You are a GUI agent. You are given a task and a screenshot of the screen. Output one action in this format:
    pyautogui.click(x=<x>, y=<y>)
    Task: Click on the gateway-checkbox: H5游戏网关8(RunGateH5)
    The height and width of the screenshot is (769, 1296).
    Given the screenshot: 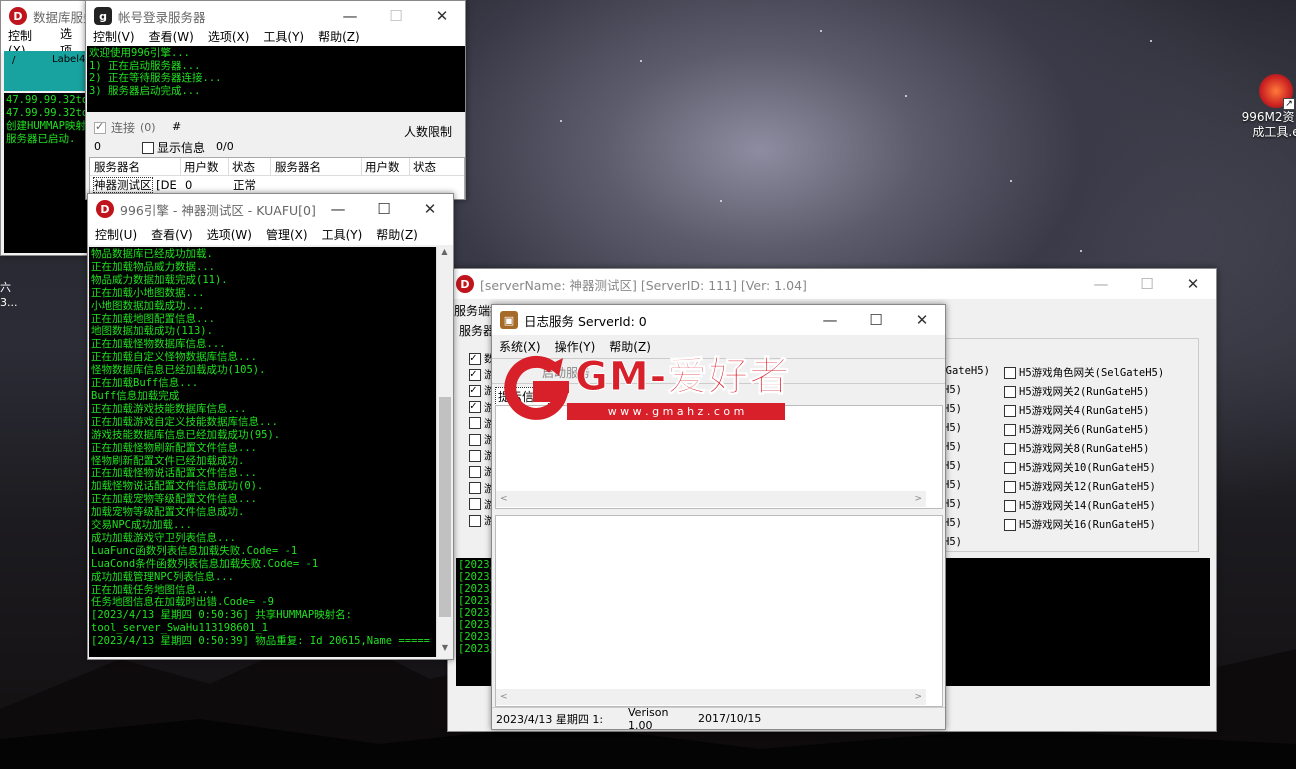 What is the action you would take?
    pyautogui.click(x=1104, y=448)
    